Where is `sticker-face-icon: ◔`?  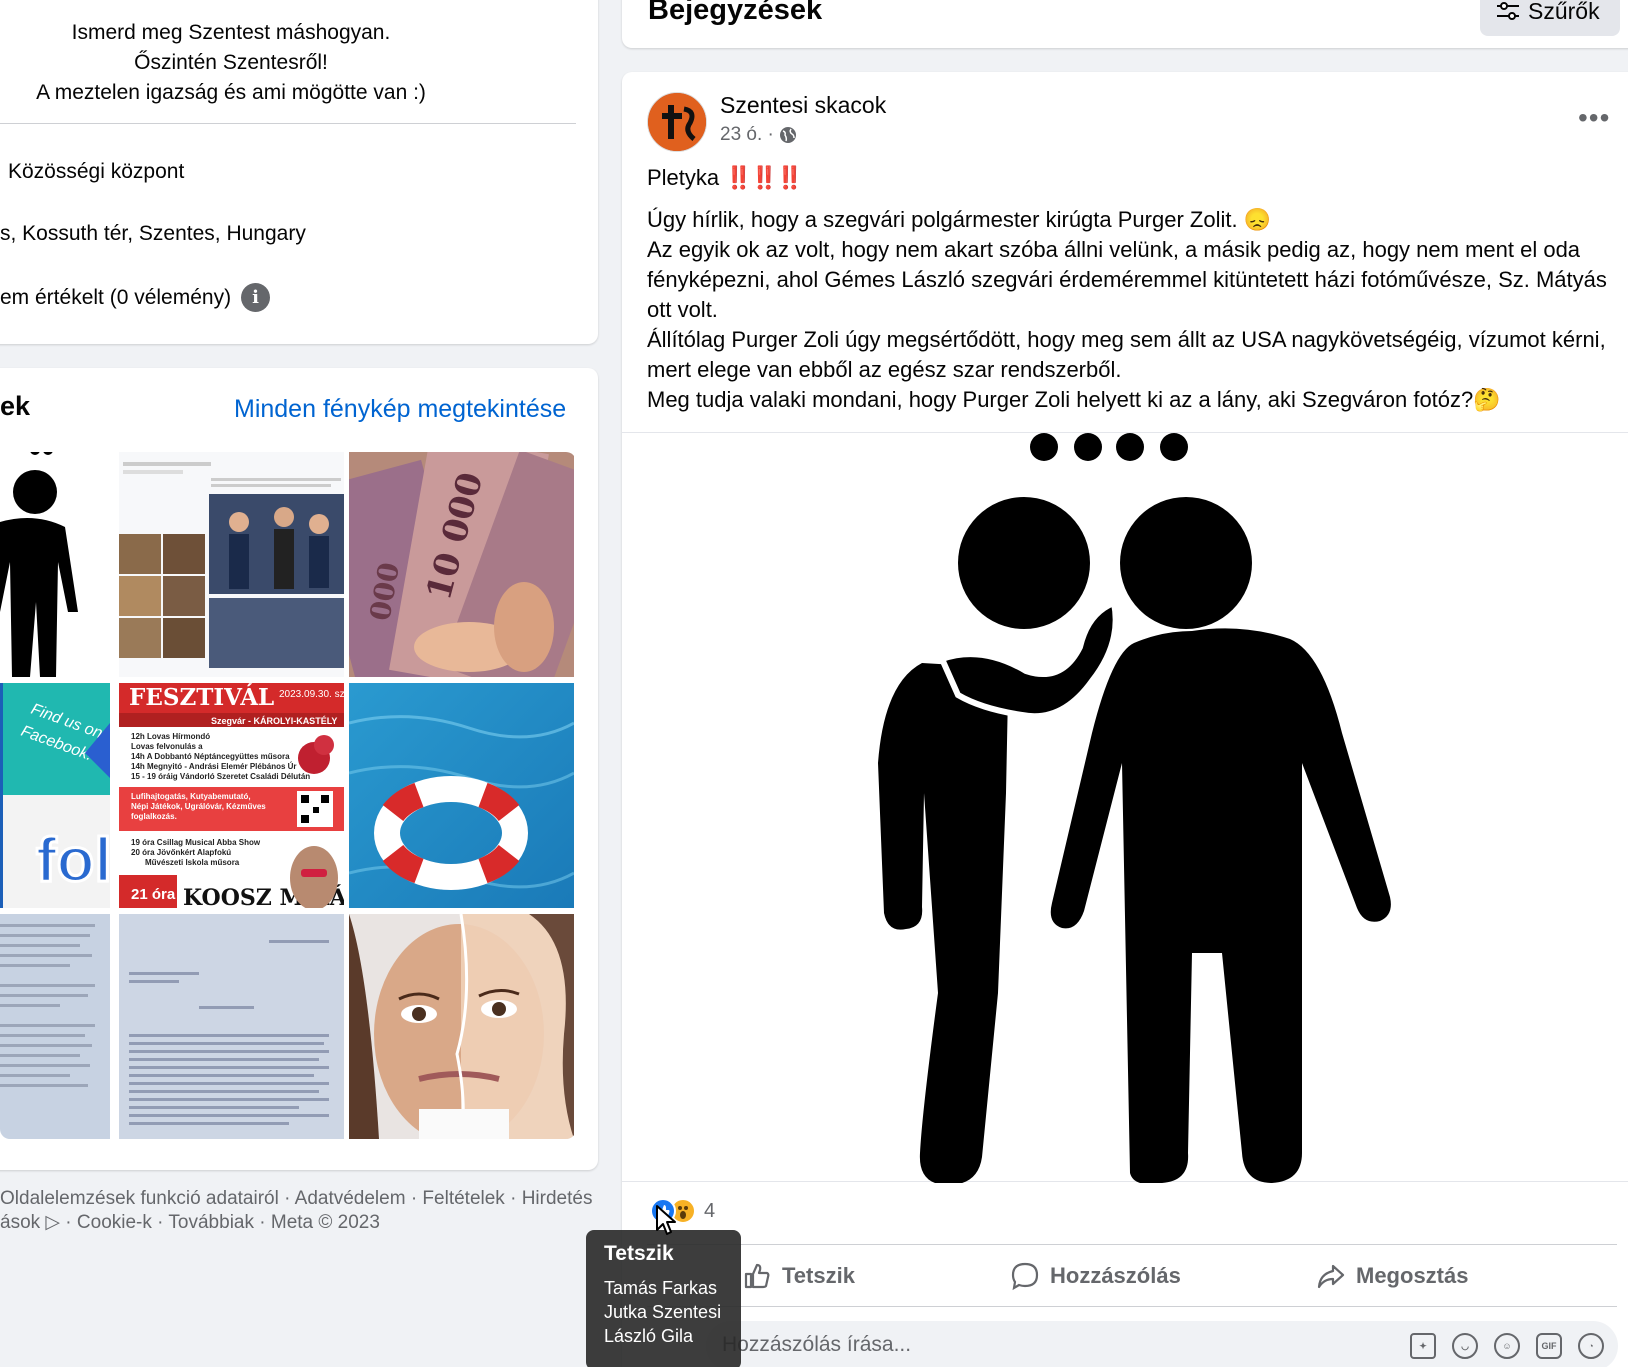
sticker-face-icon: ◔ is located at coordinates (1591, 1346).